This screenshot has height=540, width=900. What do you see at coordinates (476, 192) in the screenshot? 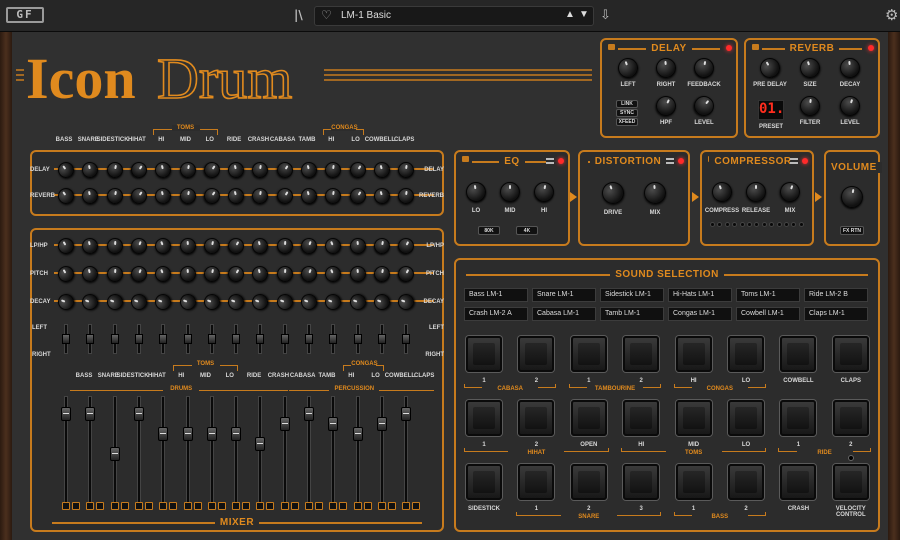
I see `eq-lo-knob` at bounding box center [476, 192].